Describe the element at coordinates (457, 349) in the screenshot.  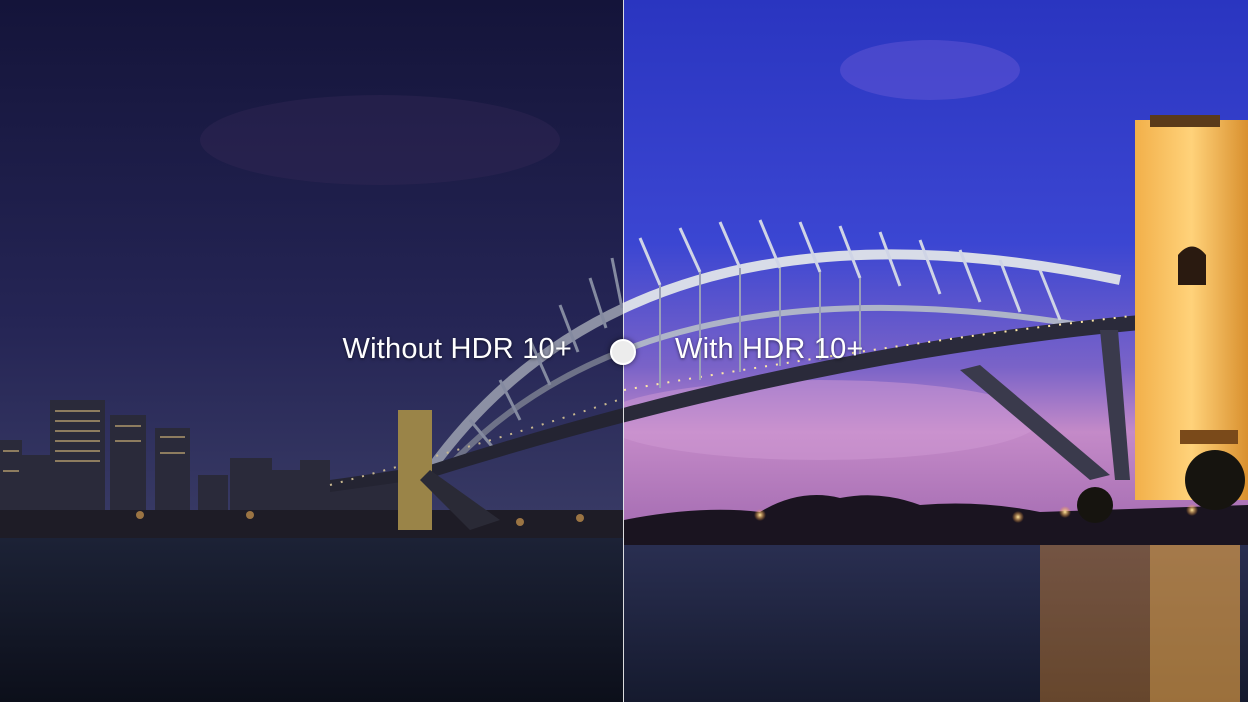
I see `without-hdr-label: Without HDR 10+` at that location.